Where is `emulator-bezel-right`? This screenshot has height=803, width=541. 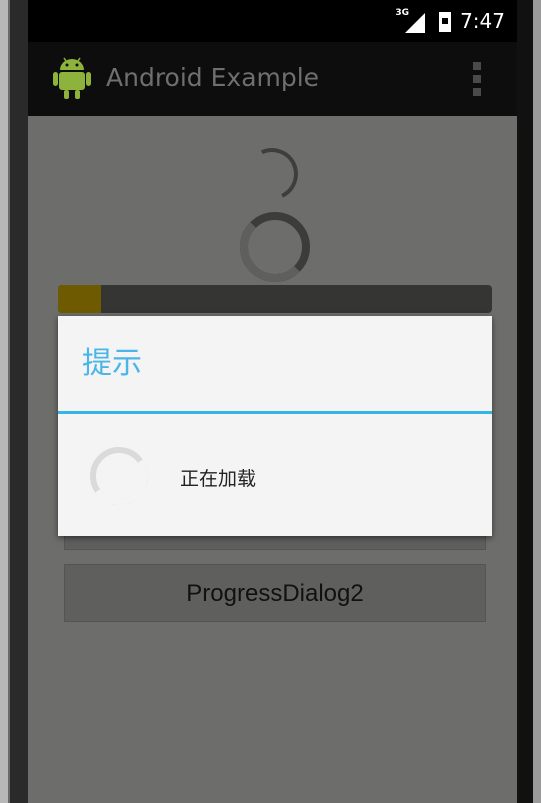
emulator-bezel-right is located at coordinates (525, 401).